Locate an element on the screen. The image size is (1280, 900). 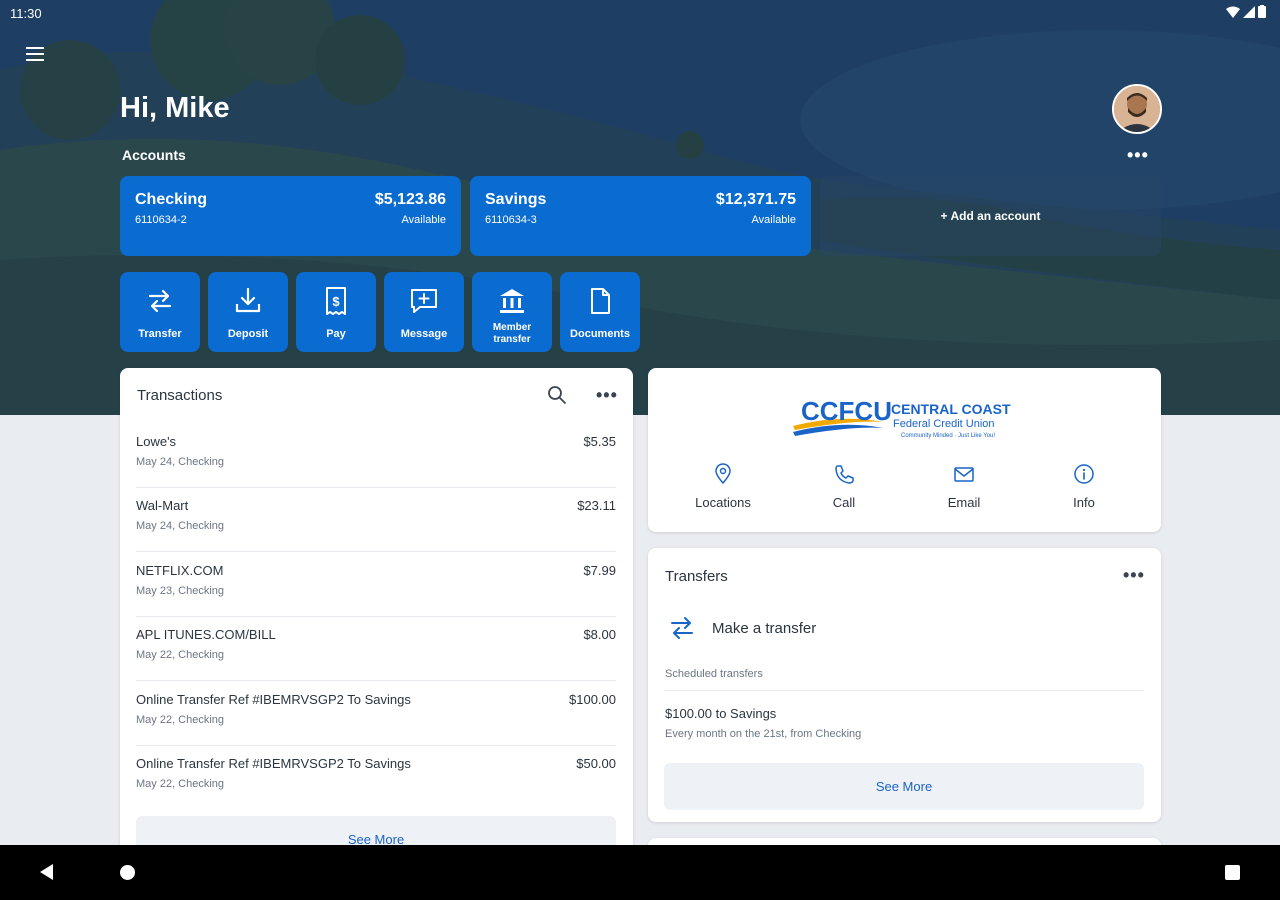
divider is located at coordinates (904, 690).